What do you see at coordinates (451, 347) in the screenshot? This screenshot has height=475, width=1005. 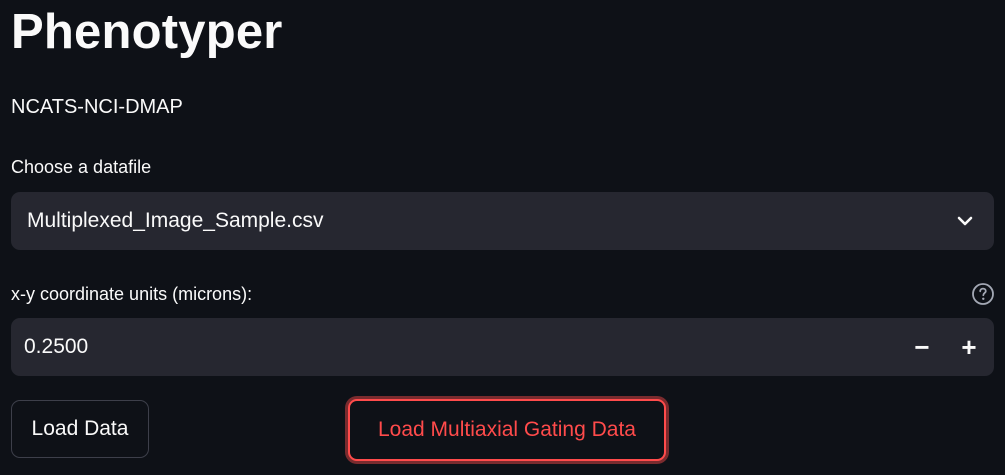 I see `units-number-input` at bounding box center [451, 347].